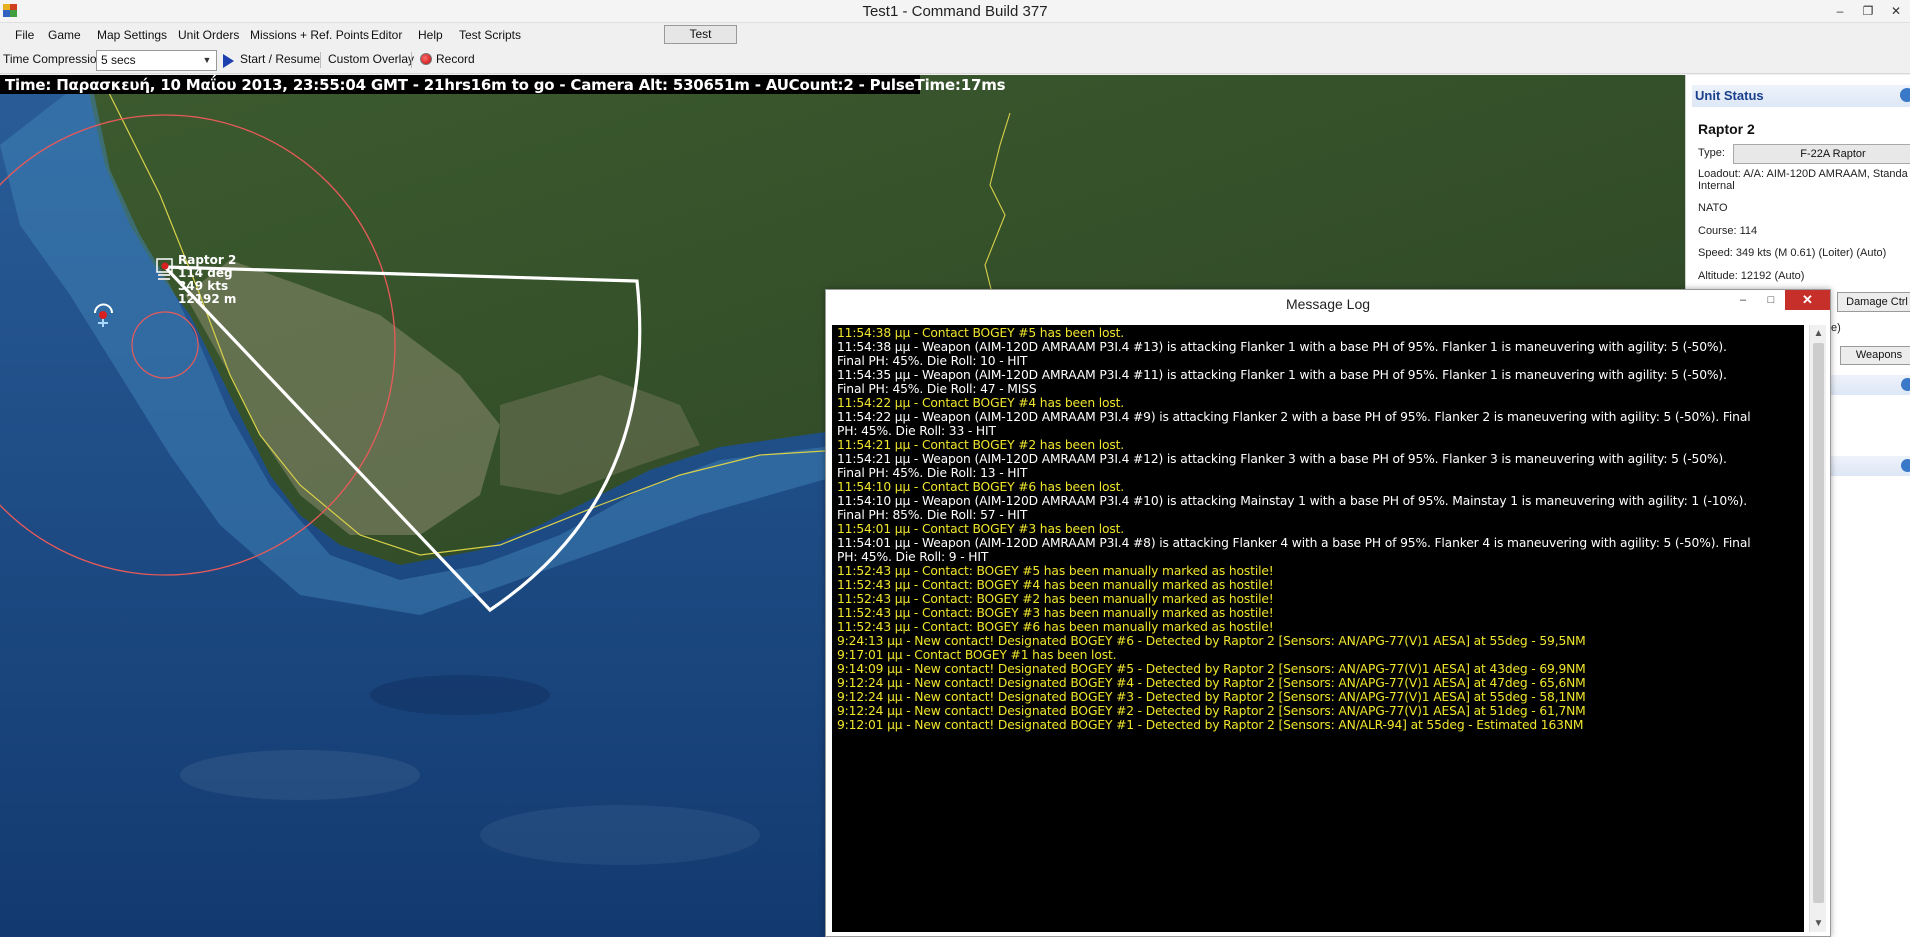  I want to click on menu-map-settings: Map Settings, so click(132, 35).